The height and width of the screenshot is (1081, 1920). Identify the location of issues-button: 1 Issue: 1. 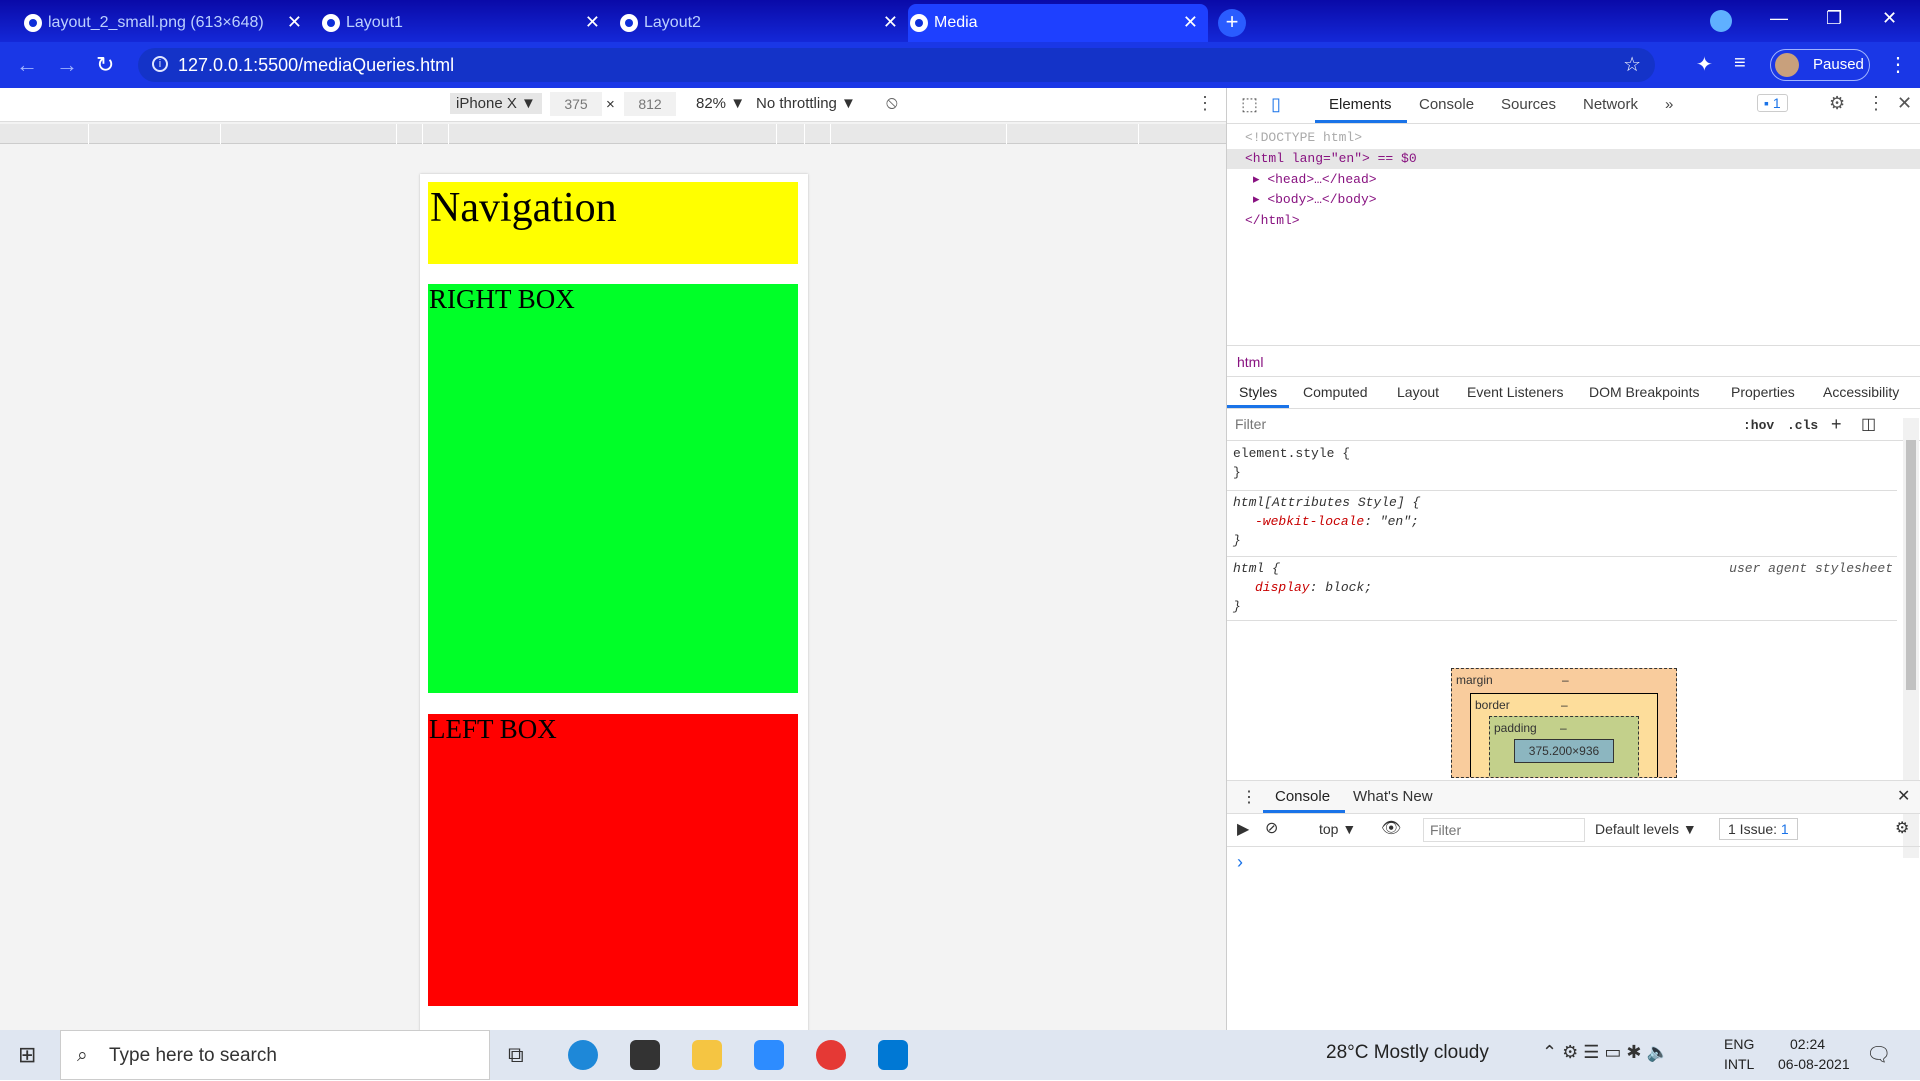
(1758, 829).